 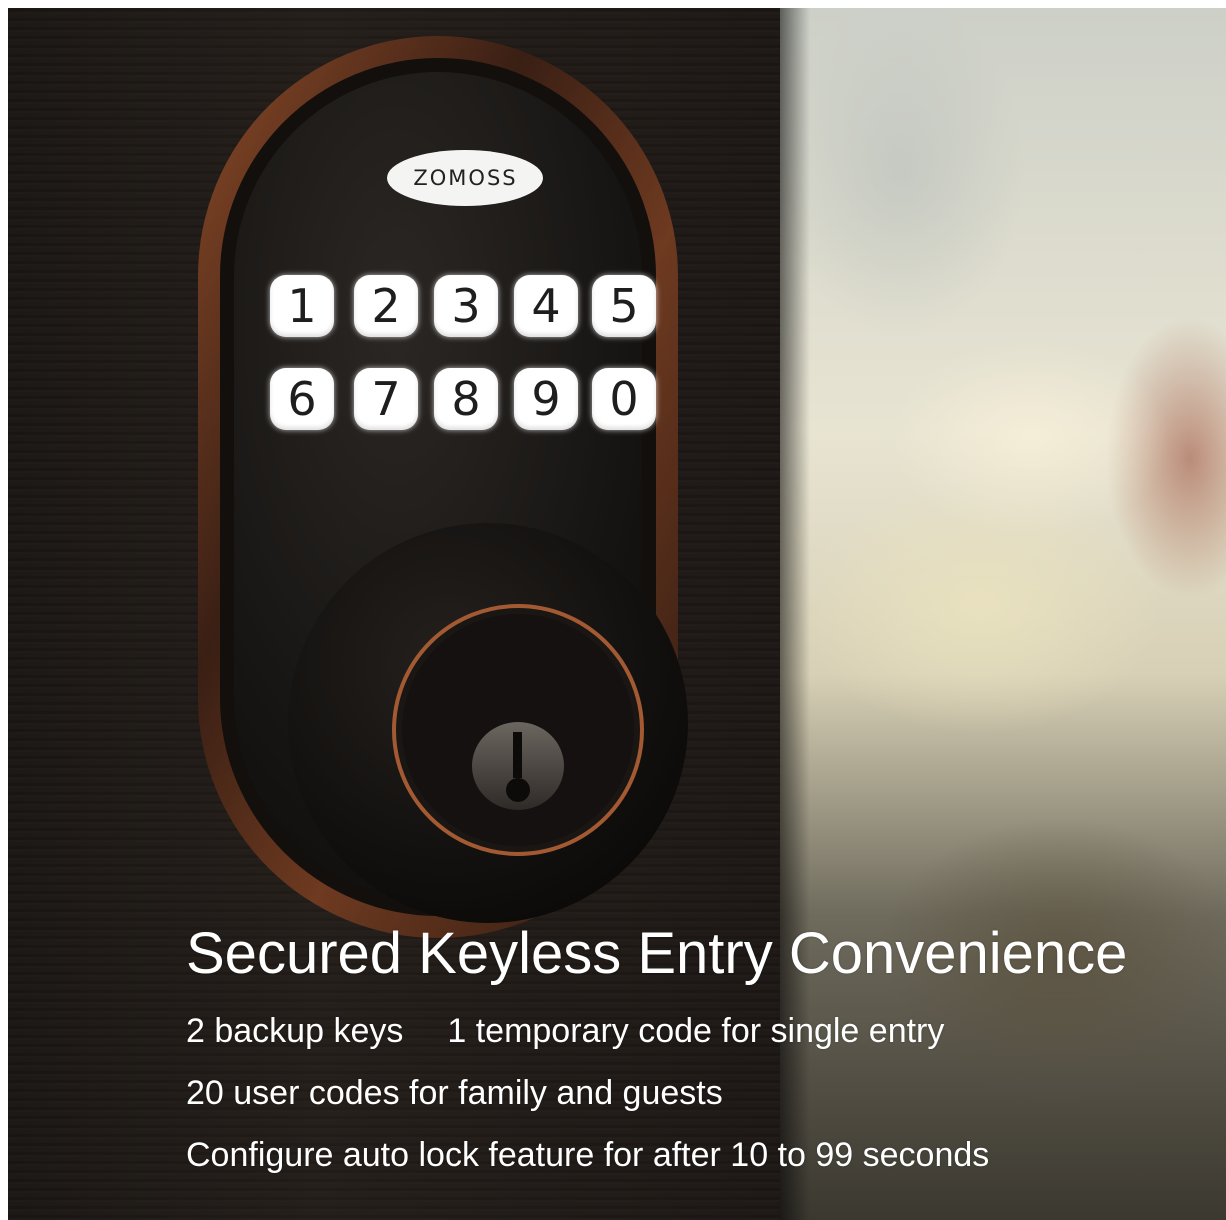 What do you see at coordinates (518, 790) in the screenshot?
I see `keyhole-icon` at bounding box center [518, 790].